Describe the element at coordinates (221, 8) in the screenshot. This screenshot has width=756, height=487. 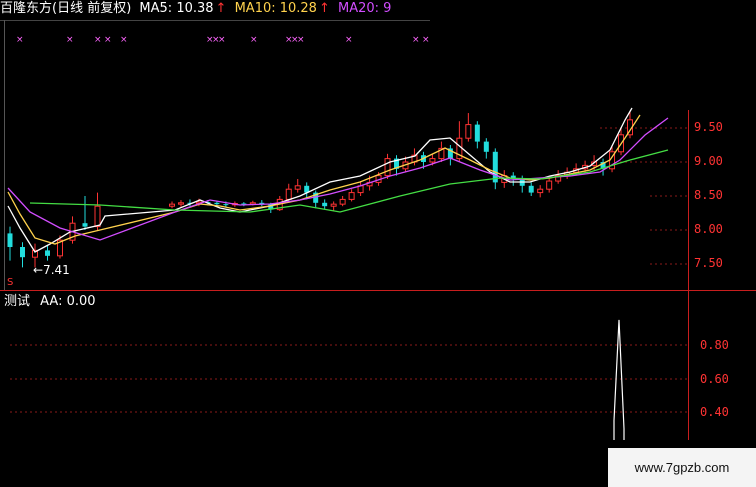
I see `ma5-up-arrow-icon: ↑` at that location.